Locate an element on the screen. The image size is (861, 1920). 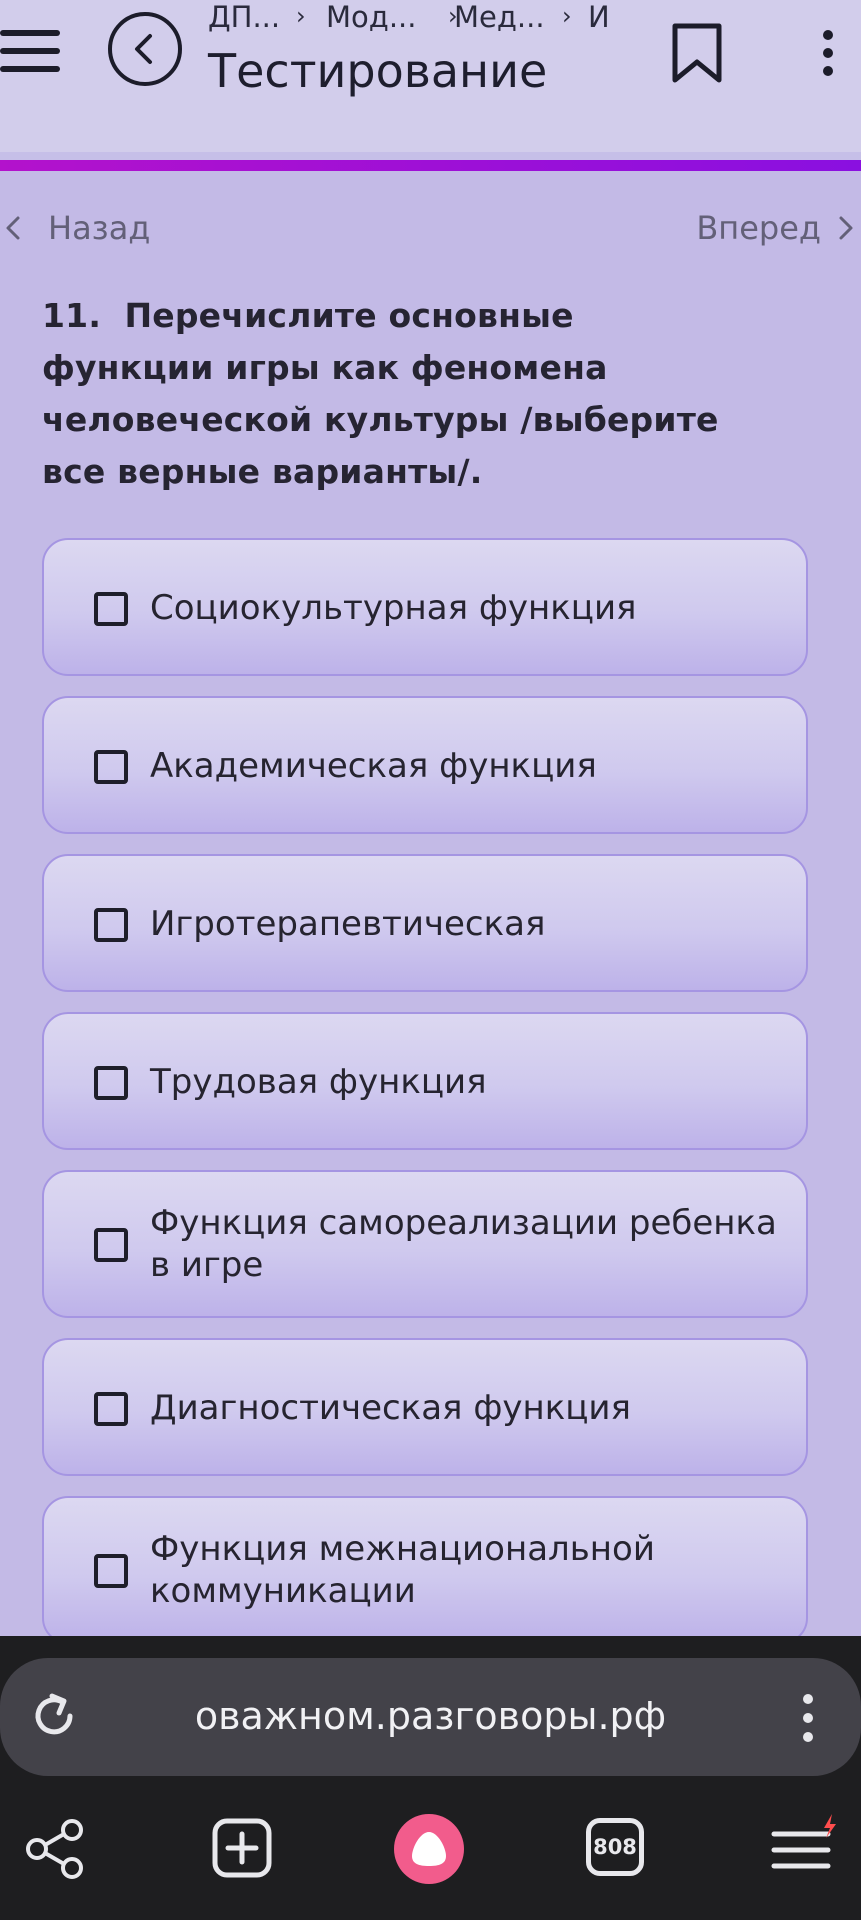
alice-assistant-icon is located at coordinates (429, 1849).